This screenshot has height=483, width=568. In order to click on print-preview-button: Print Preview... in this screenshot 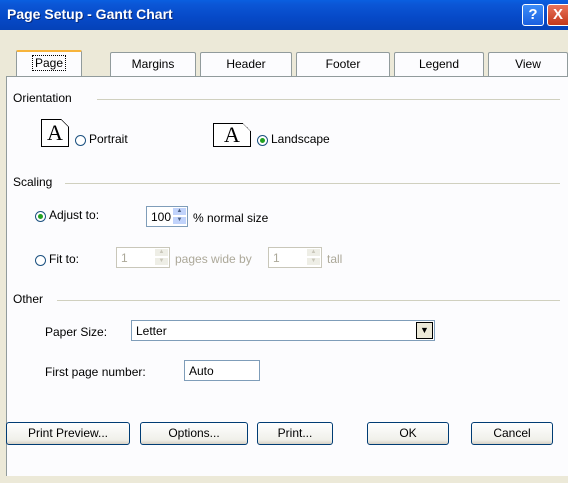, I will do `click(68, 433)`.